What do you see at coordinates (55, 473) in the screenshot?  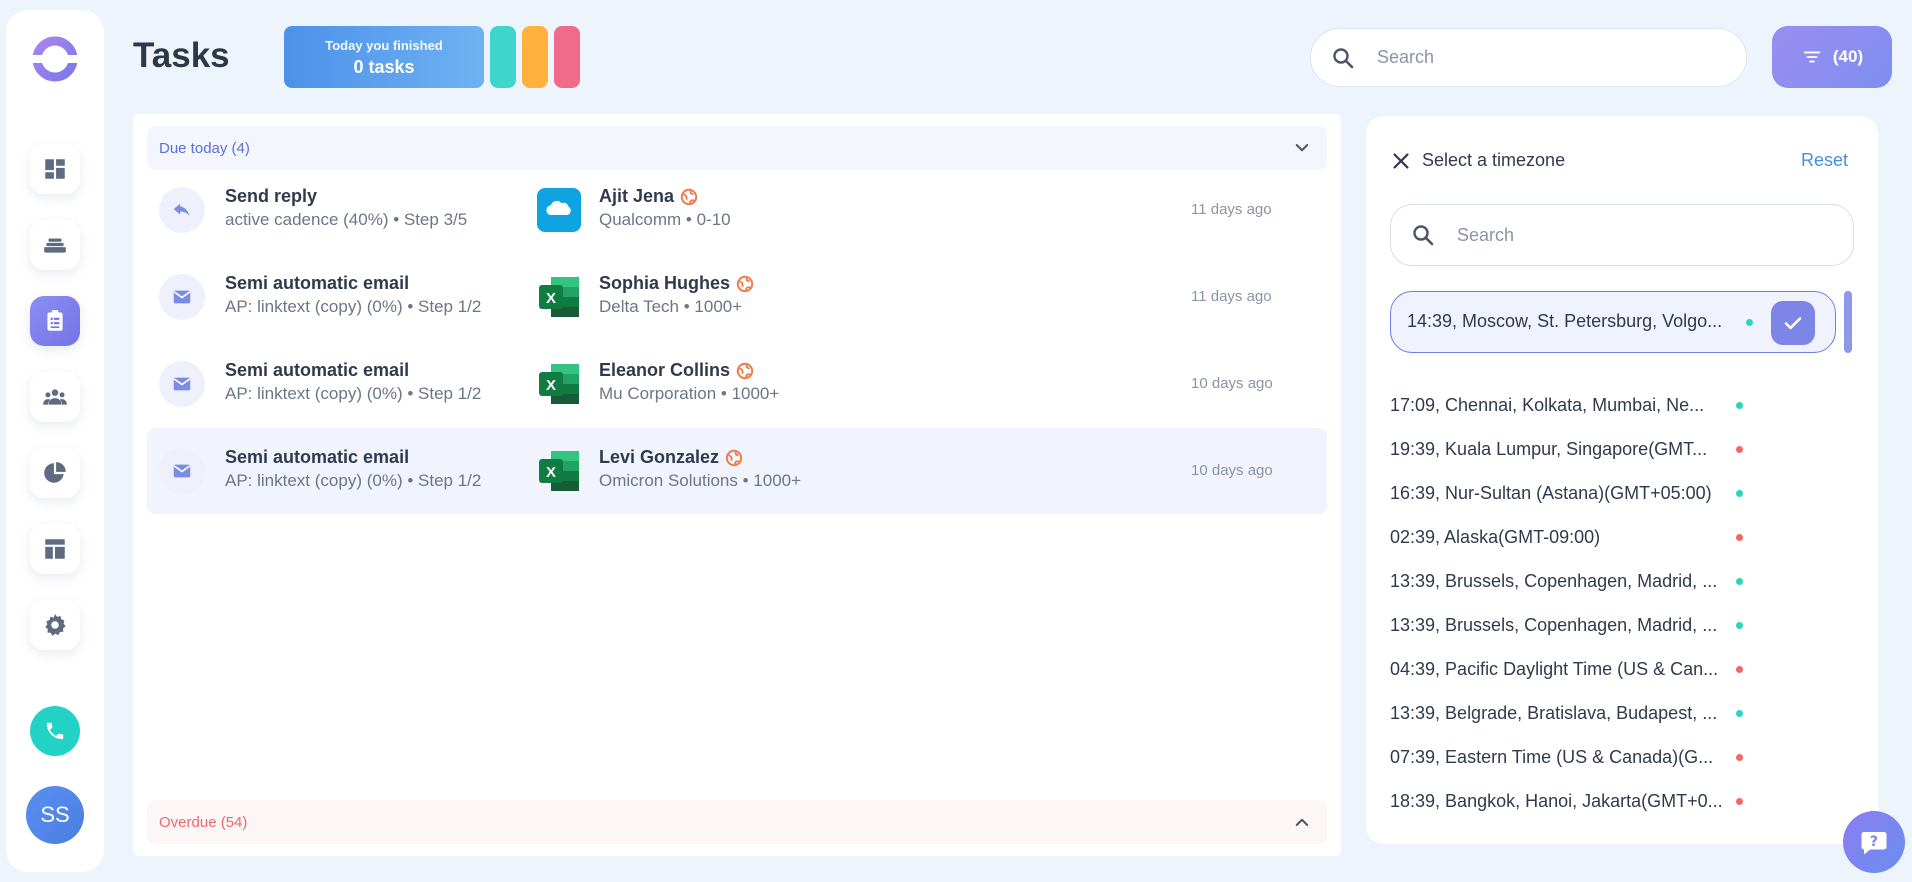 I see `pie-chart-icon` at bounding box center [55, 473].